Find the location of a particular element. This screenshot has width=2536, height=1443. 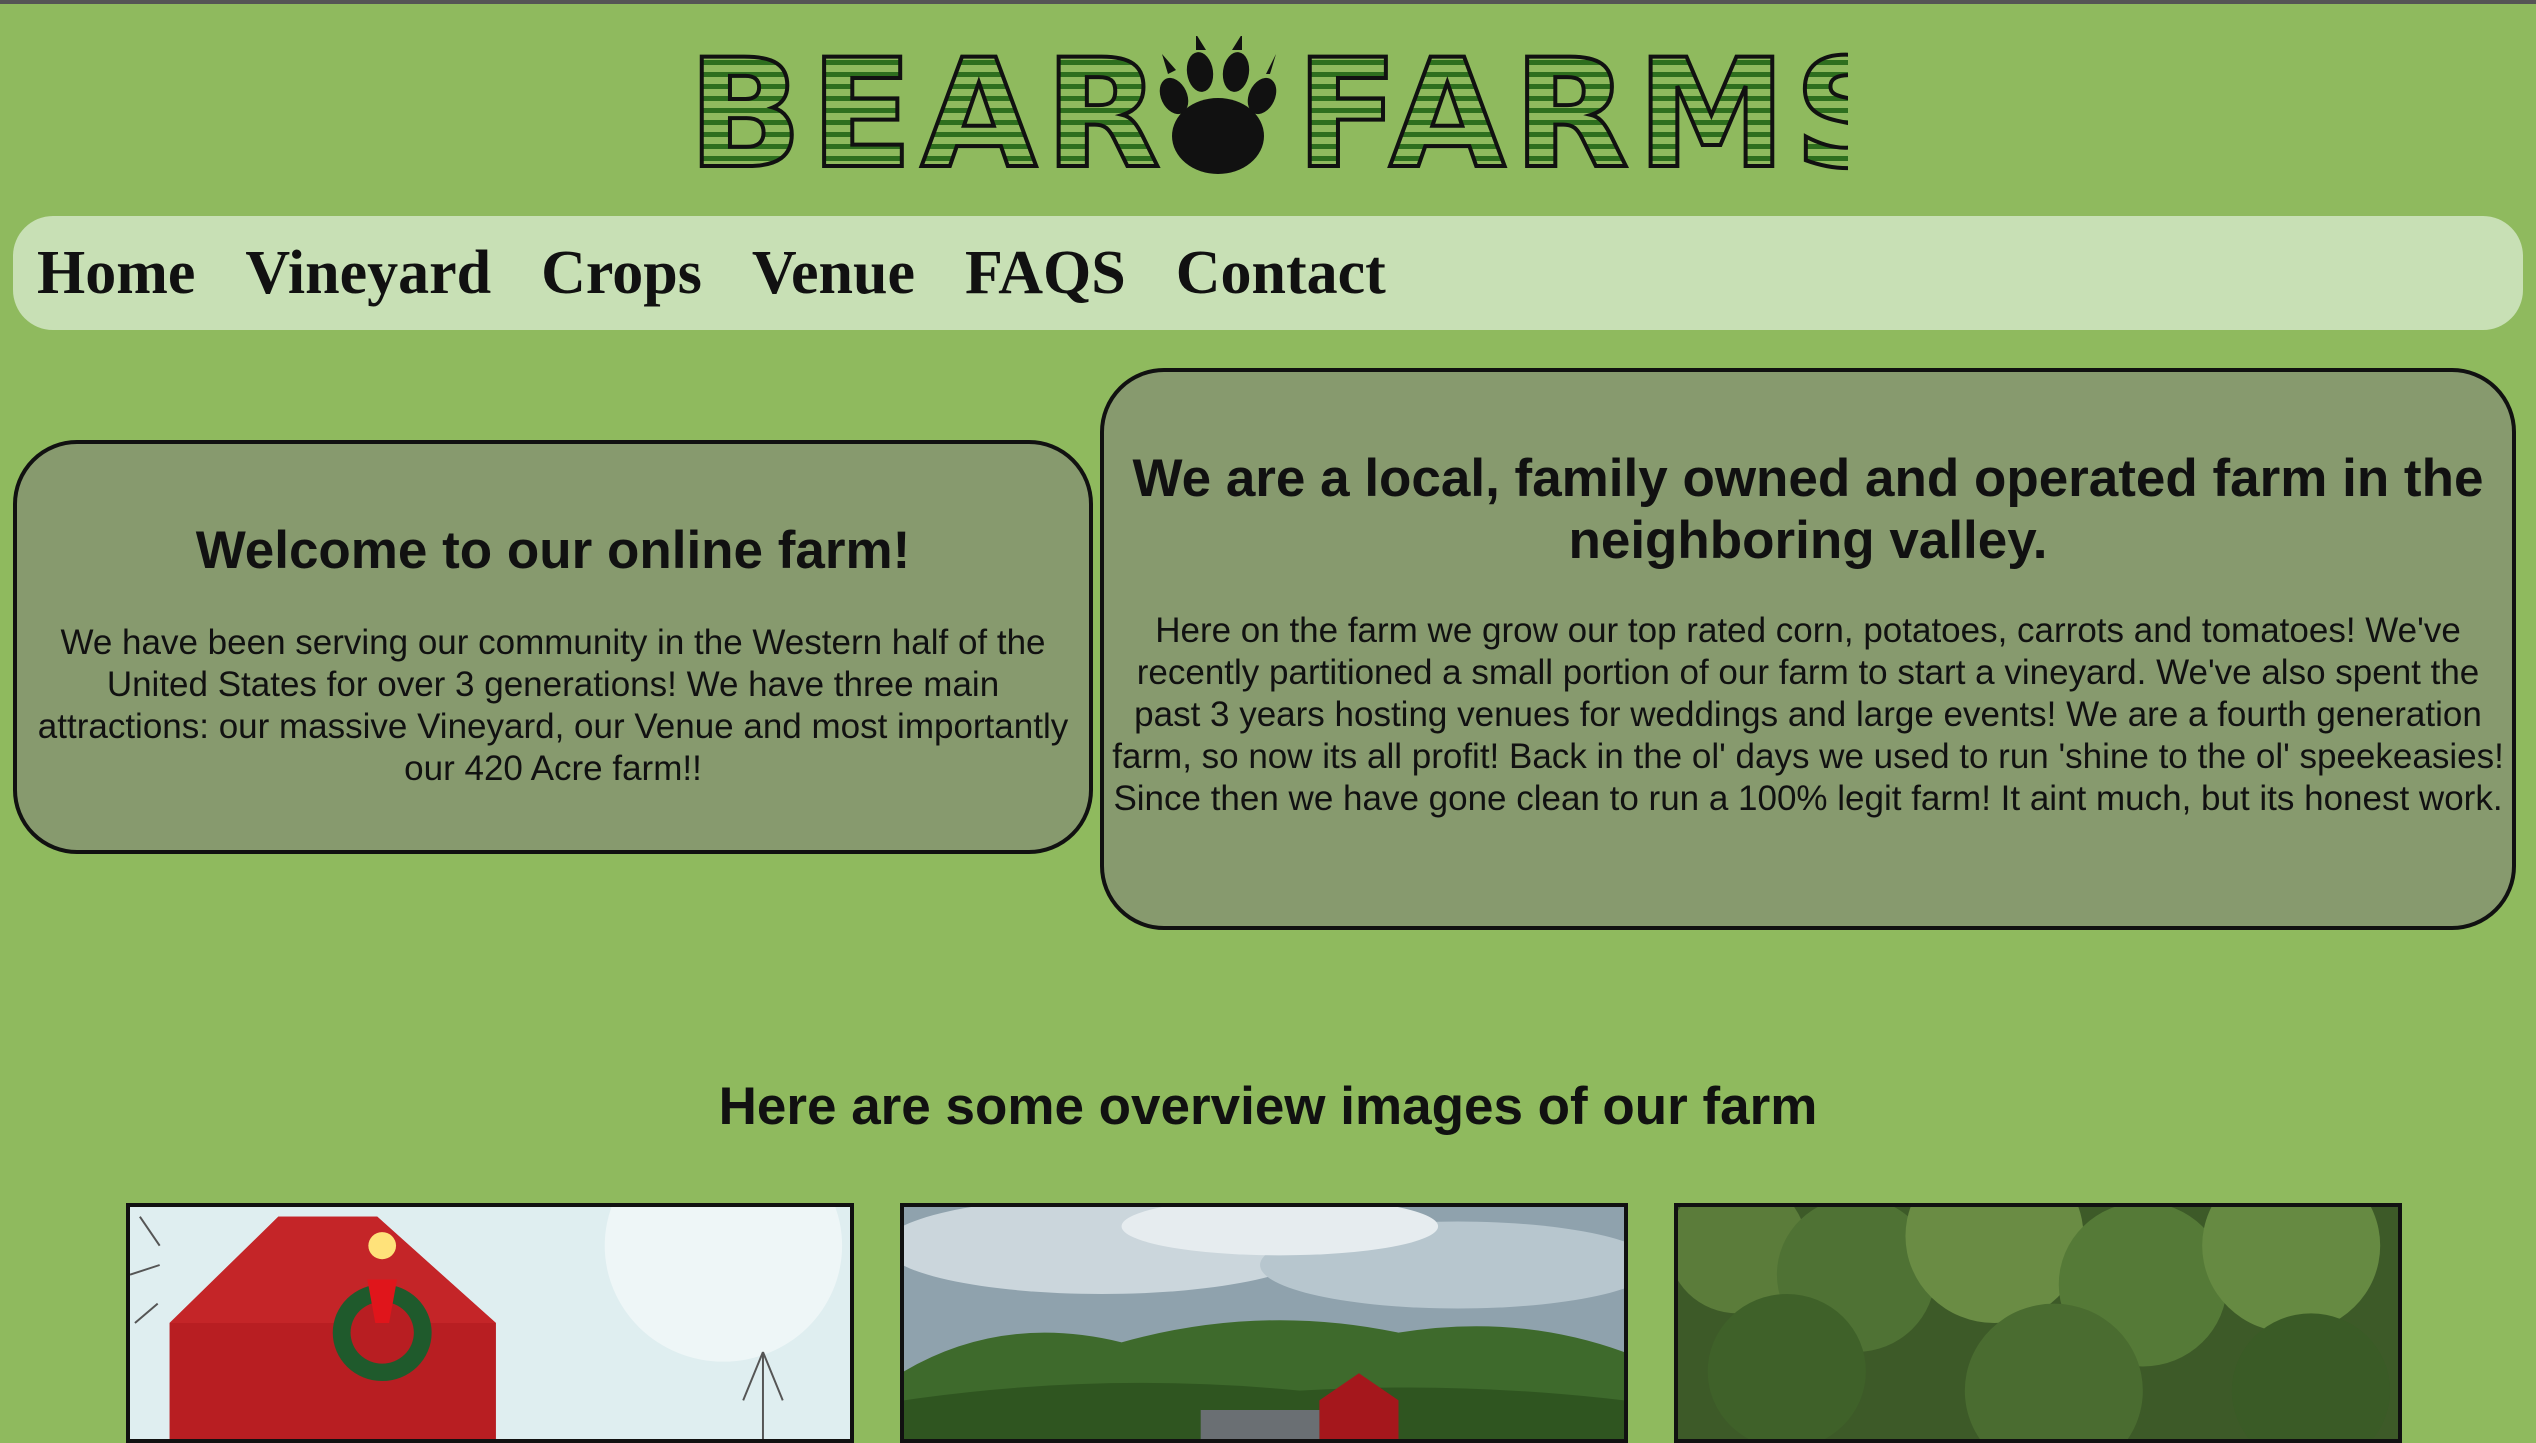

nav-crops-link: Crops is located at coordinates (621, 273).